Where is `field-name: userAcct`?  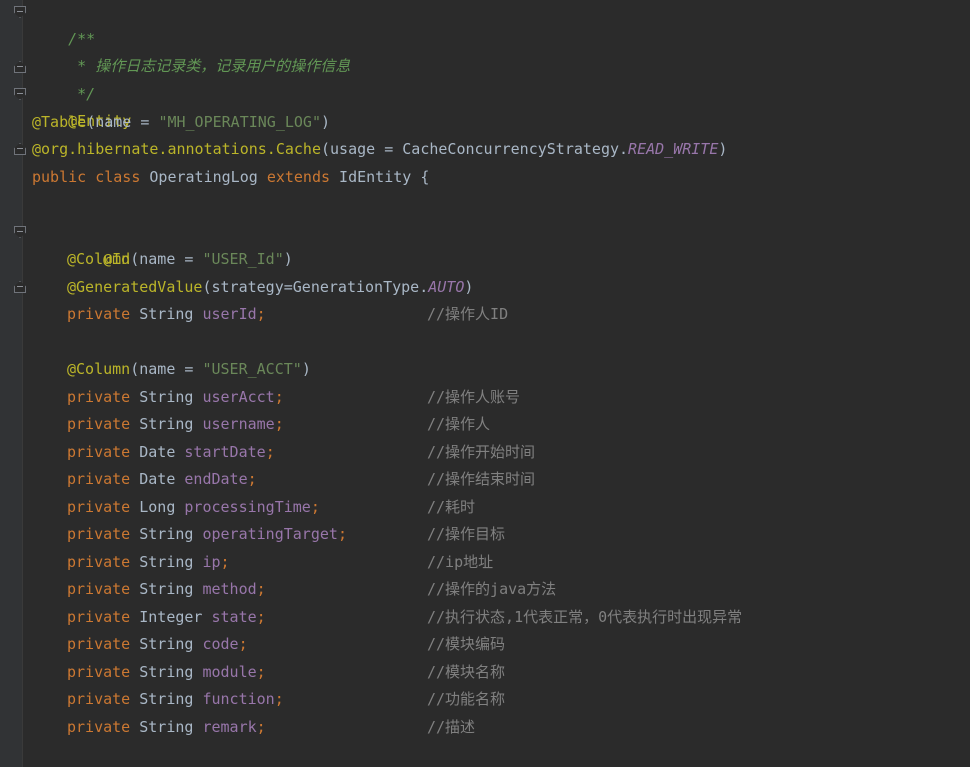
field-name: userAcct is located at coordinates (238, 397).